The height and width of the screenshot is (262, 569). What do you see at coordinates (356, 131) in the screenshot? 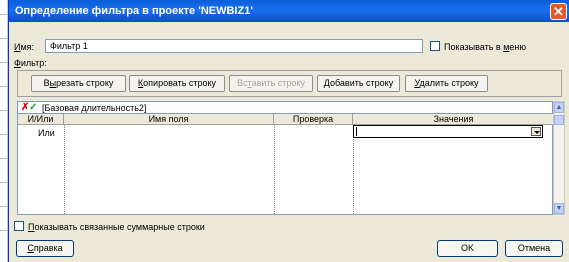
I see `text-caret` at bounding box center [356, 131].